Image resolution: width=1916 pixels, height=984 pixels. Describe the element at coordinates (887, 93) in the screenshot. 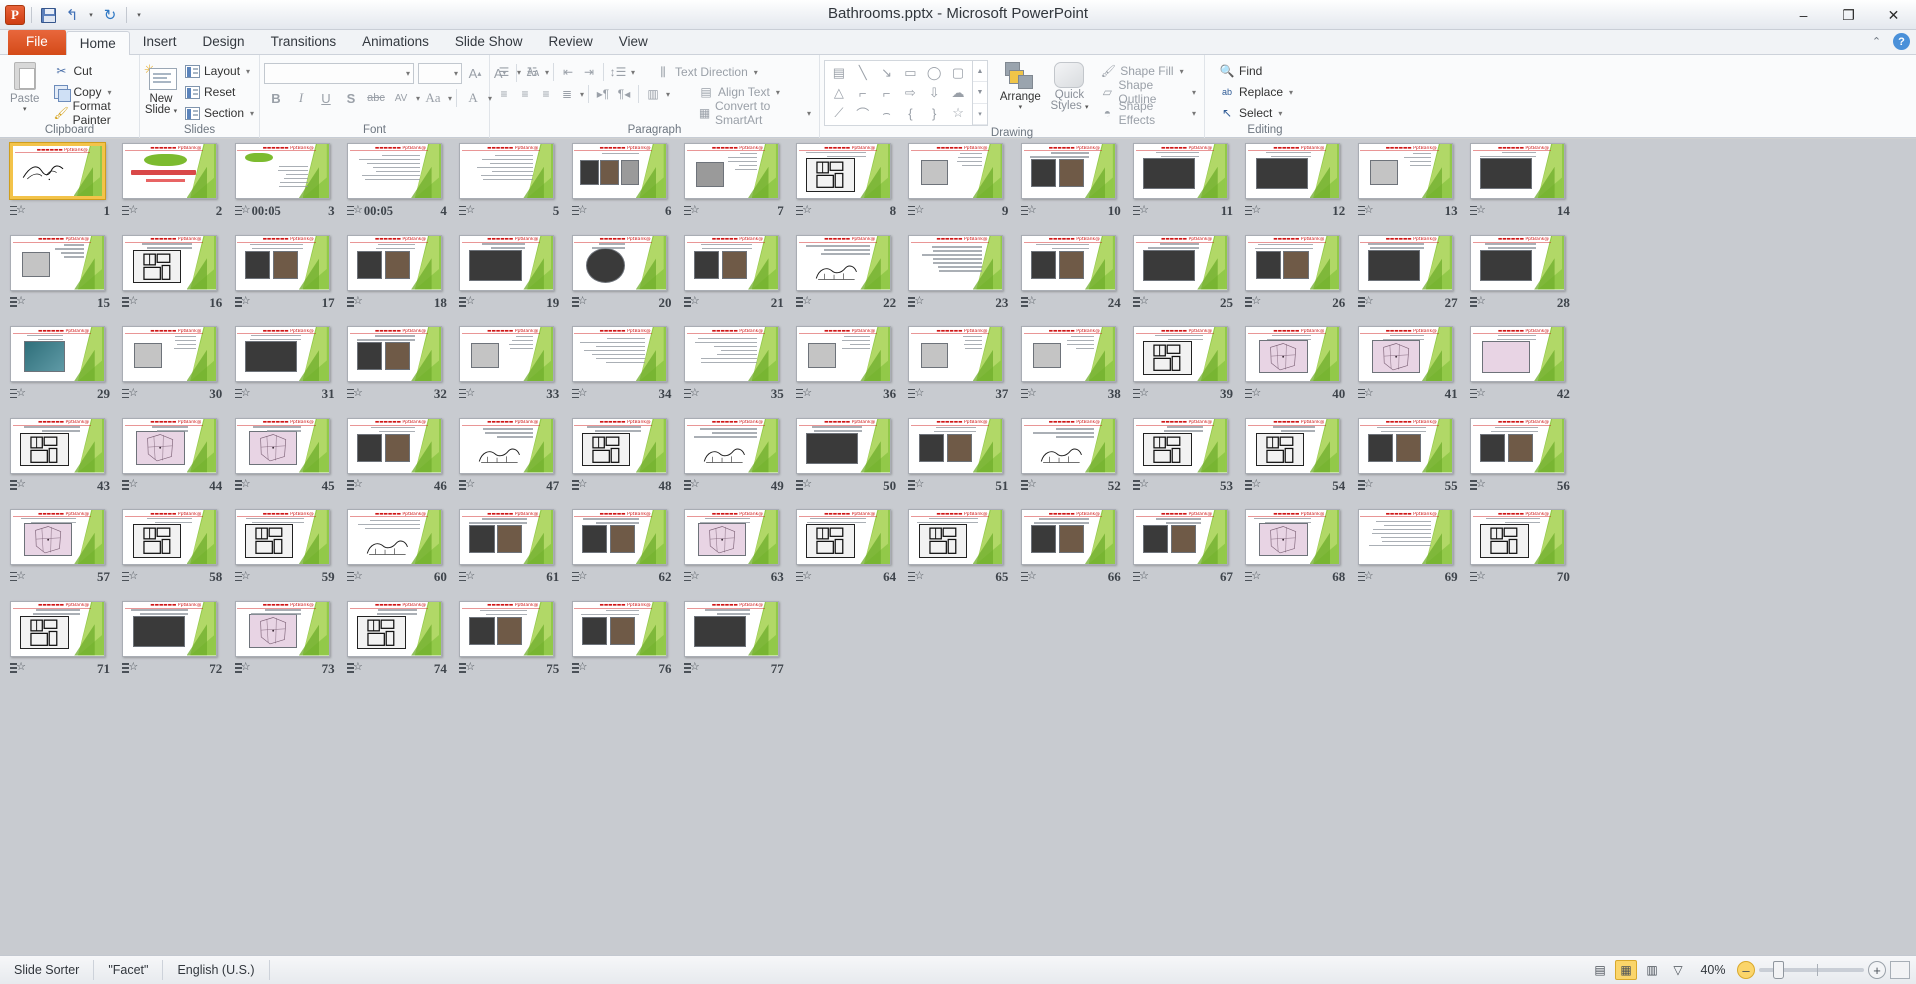

I see `shape-elbow-arrow-icon: ⌐` at that location.